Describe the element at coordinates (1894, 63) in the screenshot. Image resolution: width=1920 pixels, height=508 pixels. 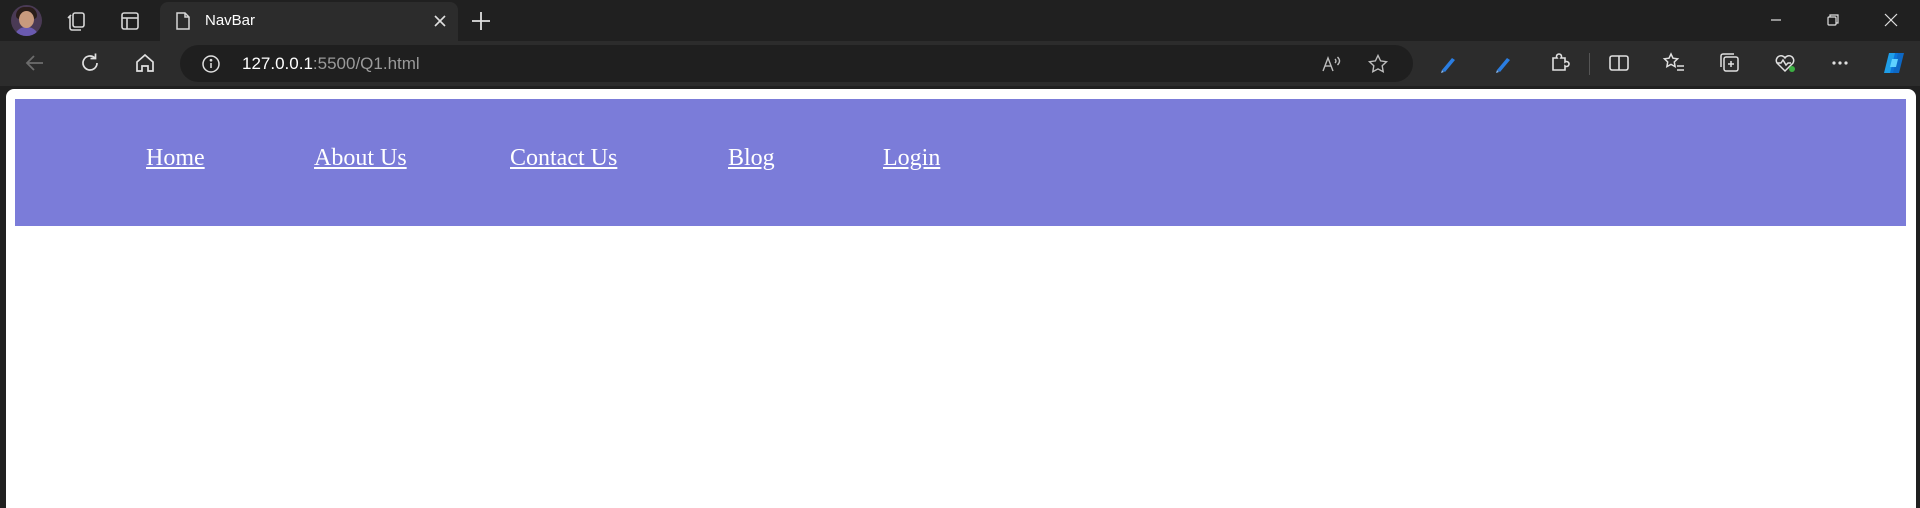
I see `copilot-icon` at that location.